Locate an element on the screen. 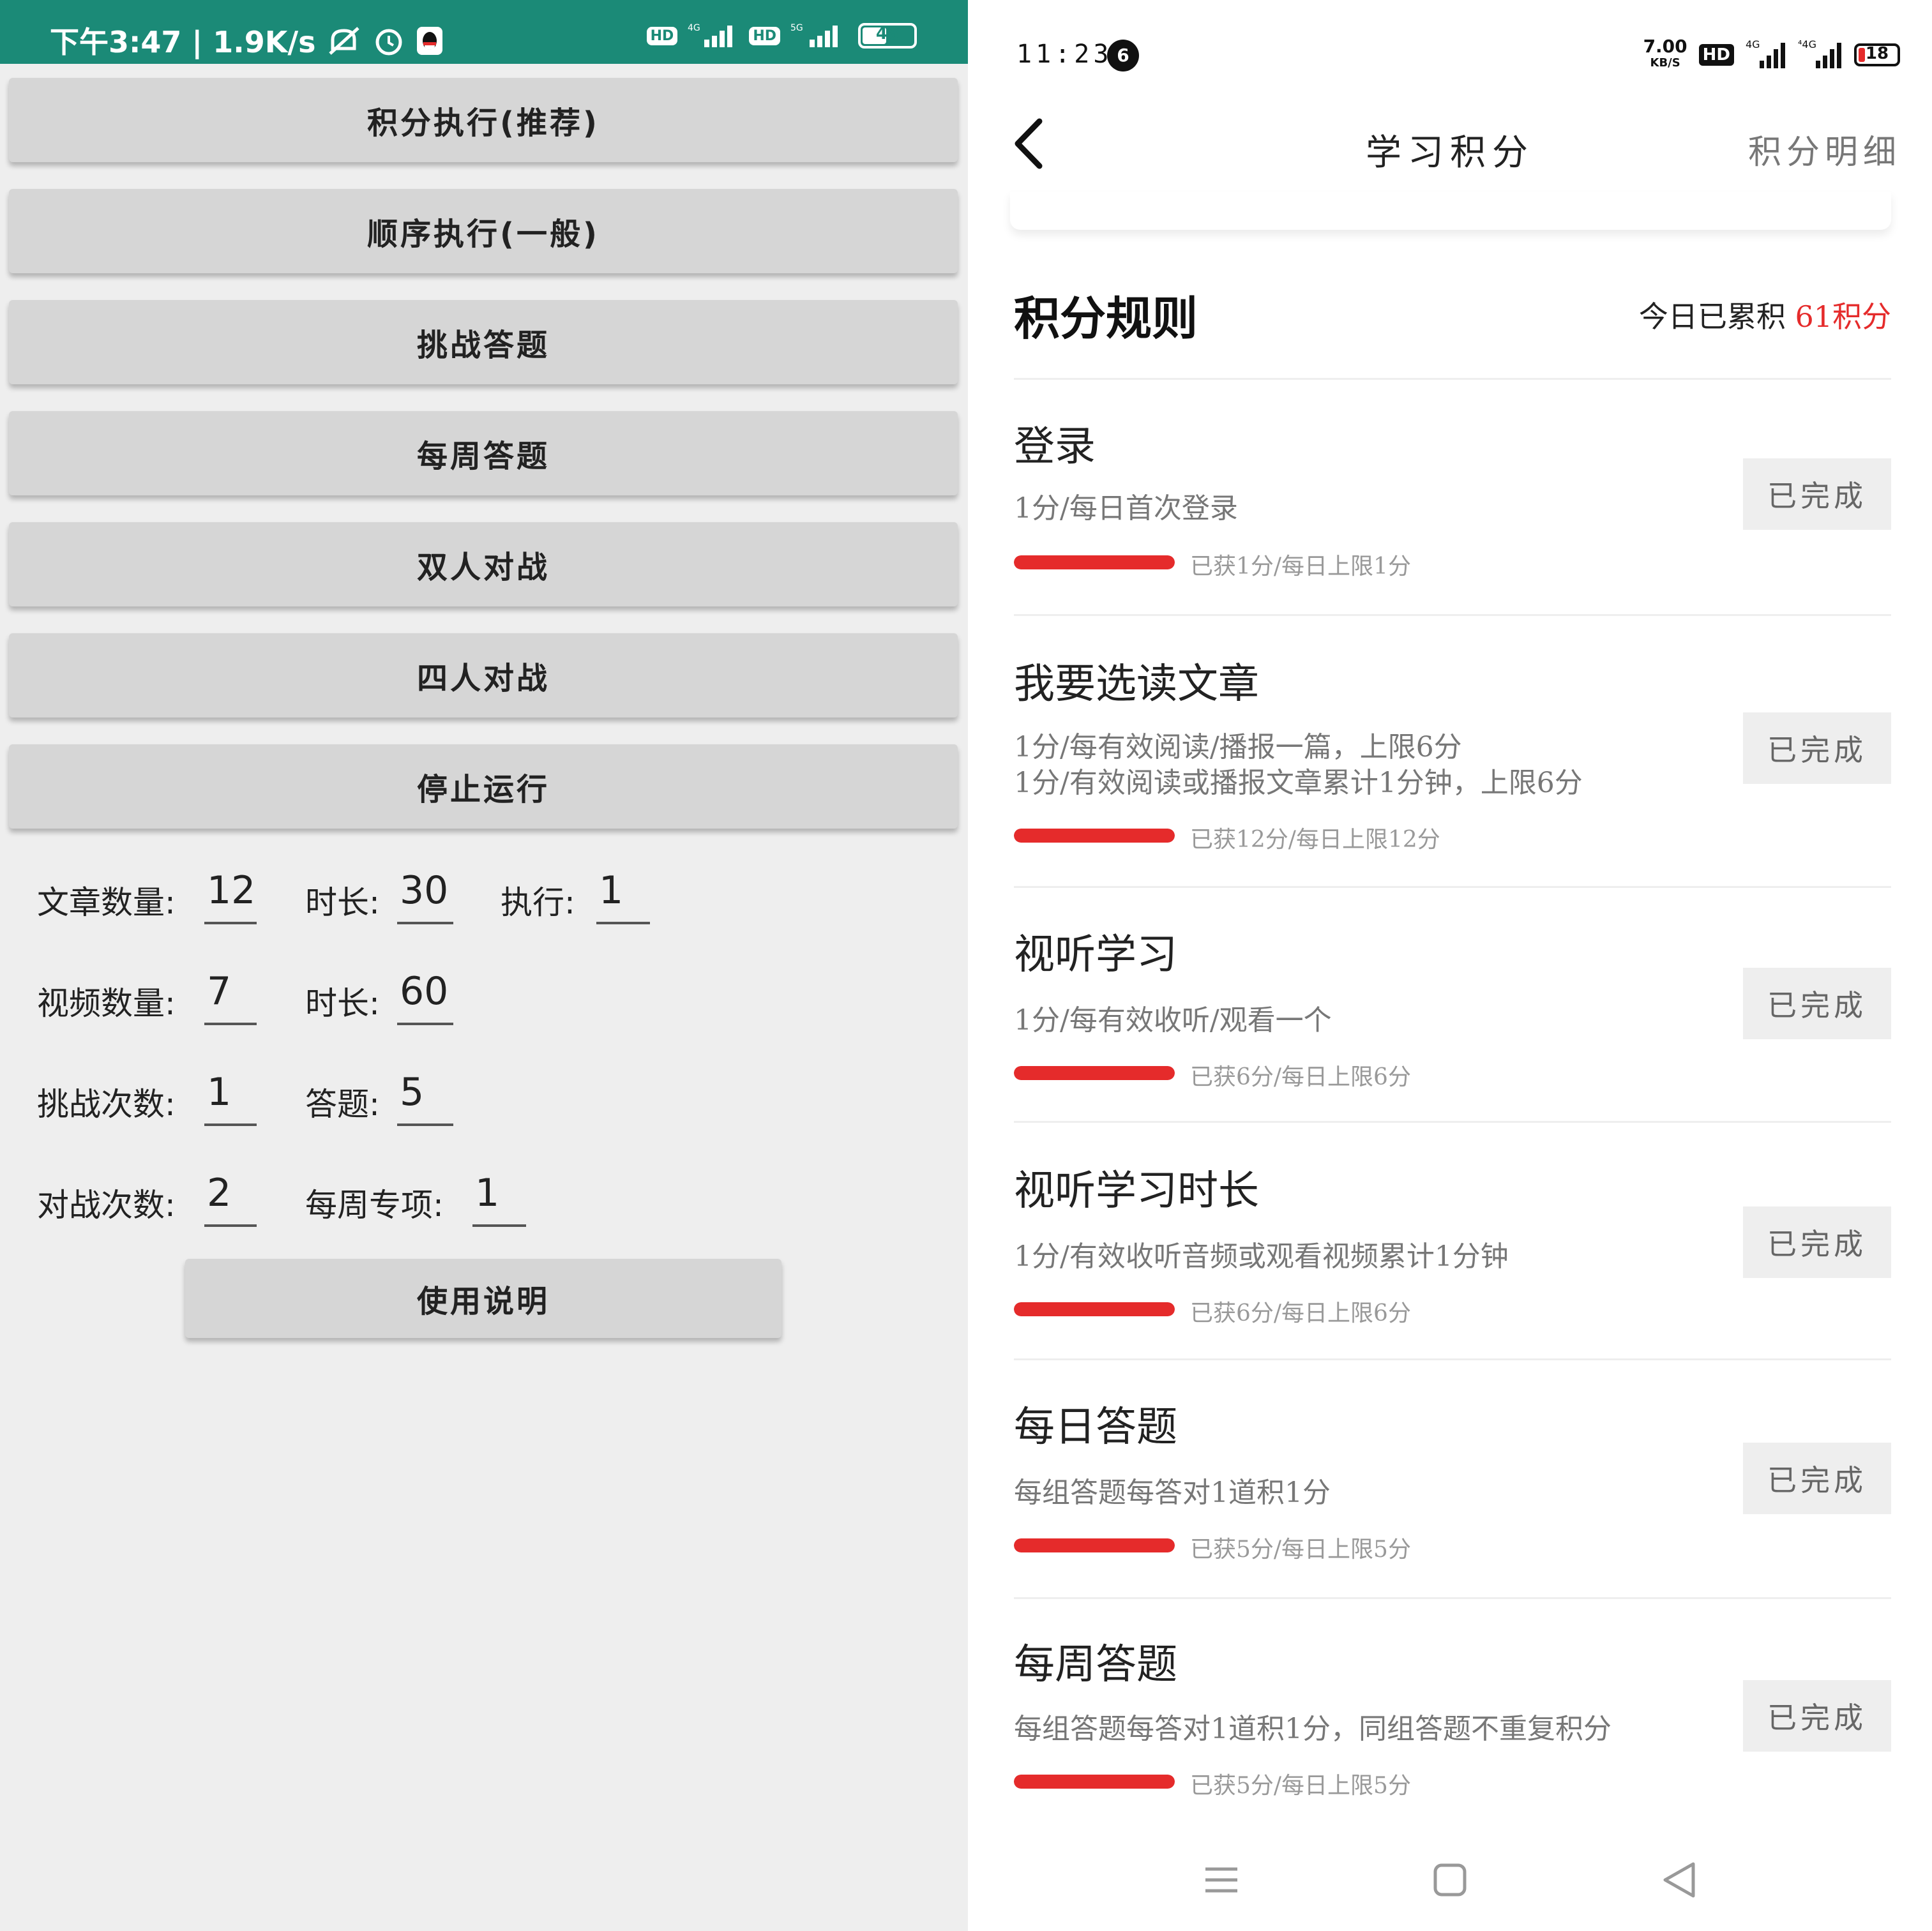 The height and width of the screenshot is (1931, 1932). mute-icon is located at coordinates (344, 44).